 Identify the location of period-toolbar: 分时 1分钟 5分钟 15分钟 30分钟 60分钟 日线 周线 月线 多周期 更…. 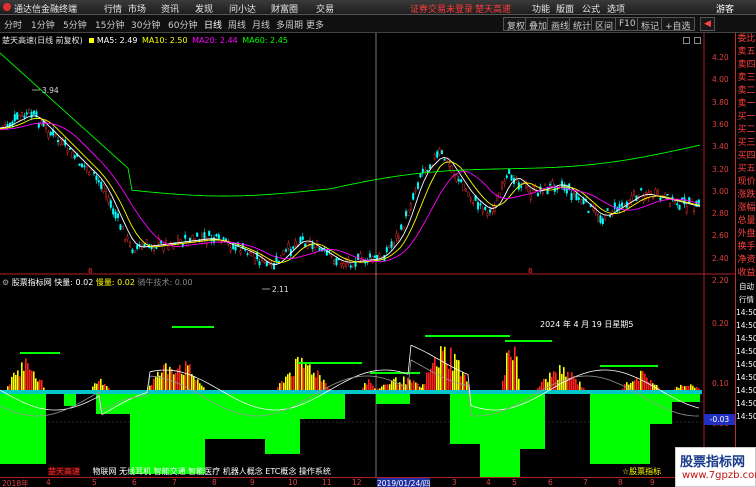
(378, 24).